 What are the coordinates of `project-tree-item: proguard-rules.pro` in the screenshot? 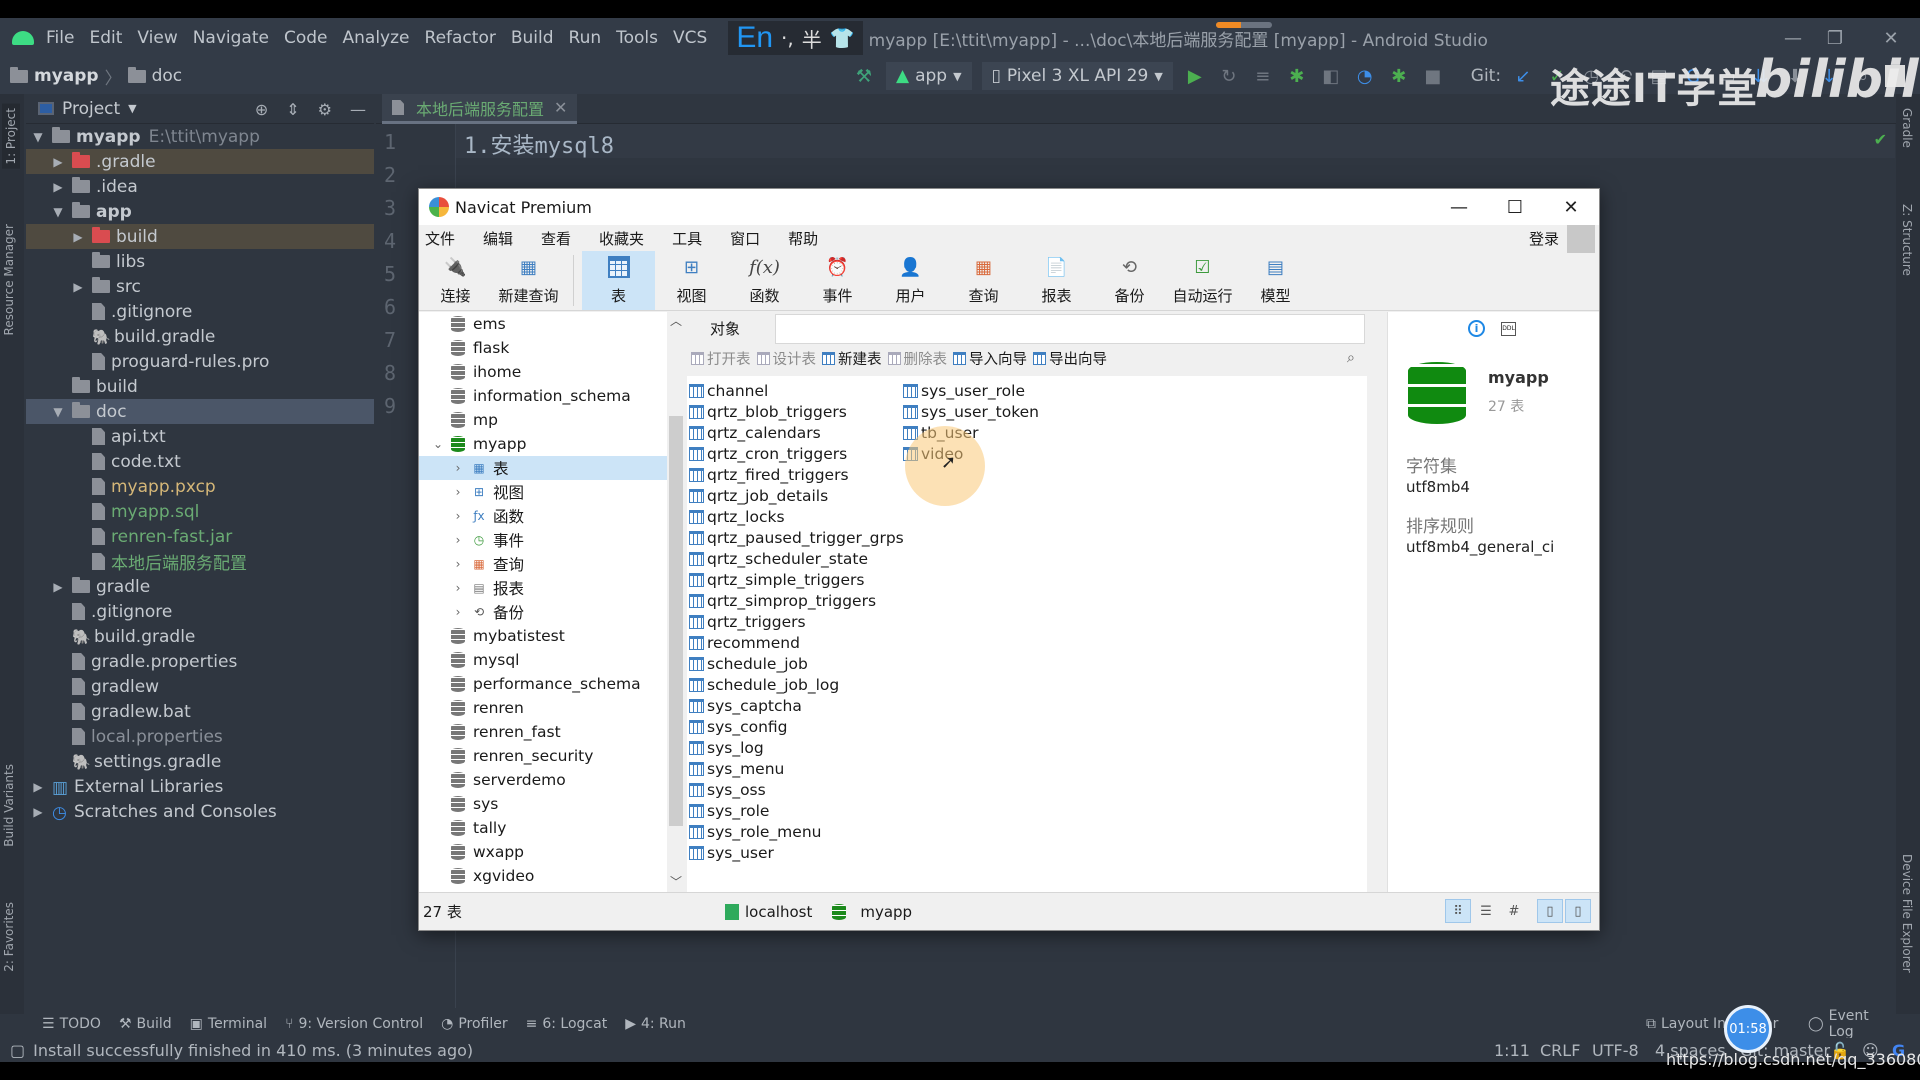 It's located at (200, 361).